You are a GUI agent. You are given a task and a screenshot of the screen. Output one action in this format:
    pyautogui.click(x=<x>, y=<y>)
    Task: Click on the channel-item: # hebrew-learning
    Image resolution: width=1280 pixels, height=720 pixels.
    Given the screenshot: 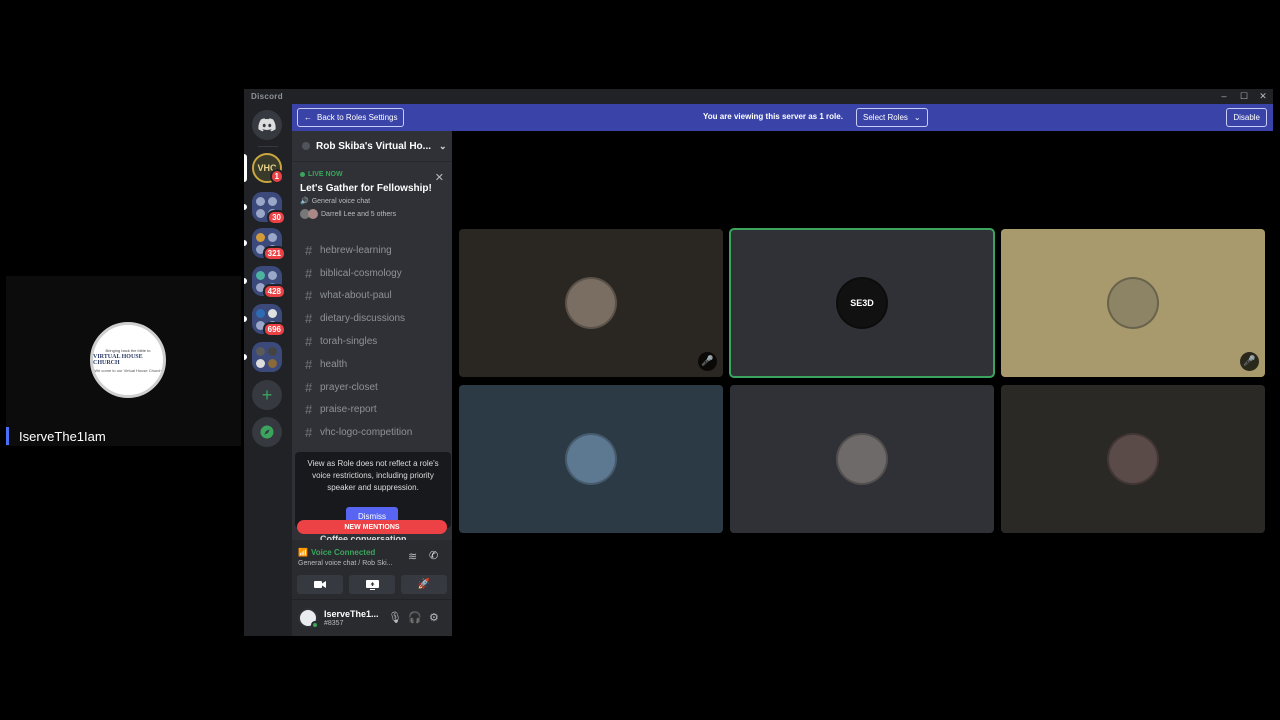 What is the action you would take?
    pyautogui.click(x=372, y=250)
    